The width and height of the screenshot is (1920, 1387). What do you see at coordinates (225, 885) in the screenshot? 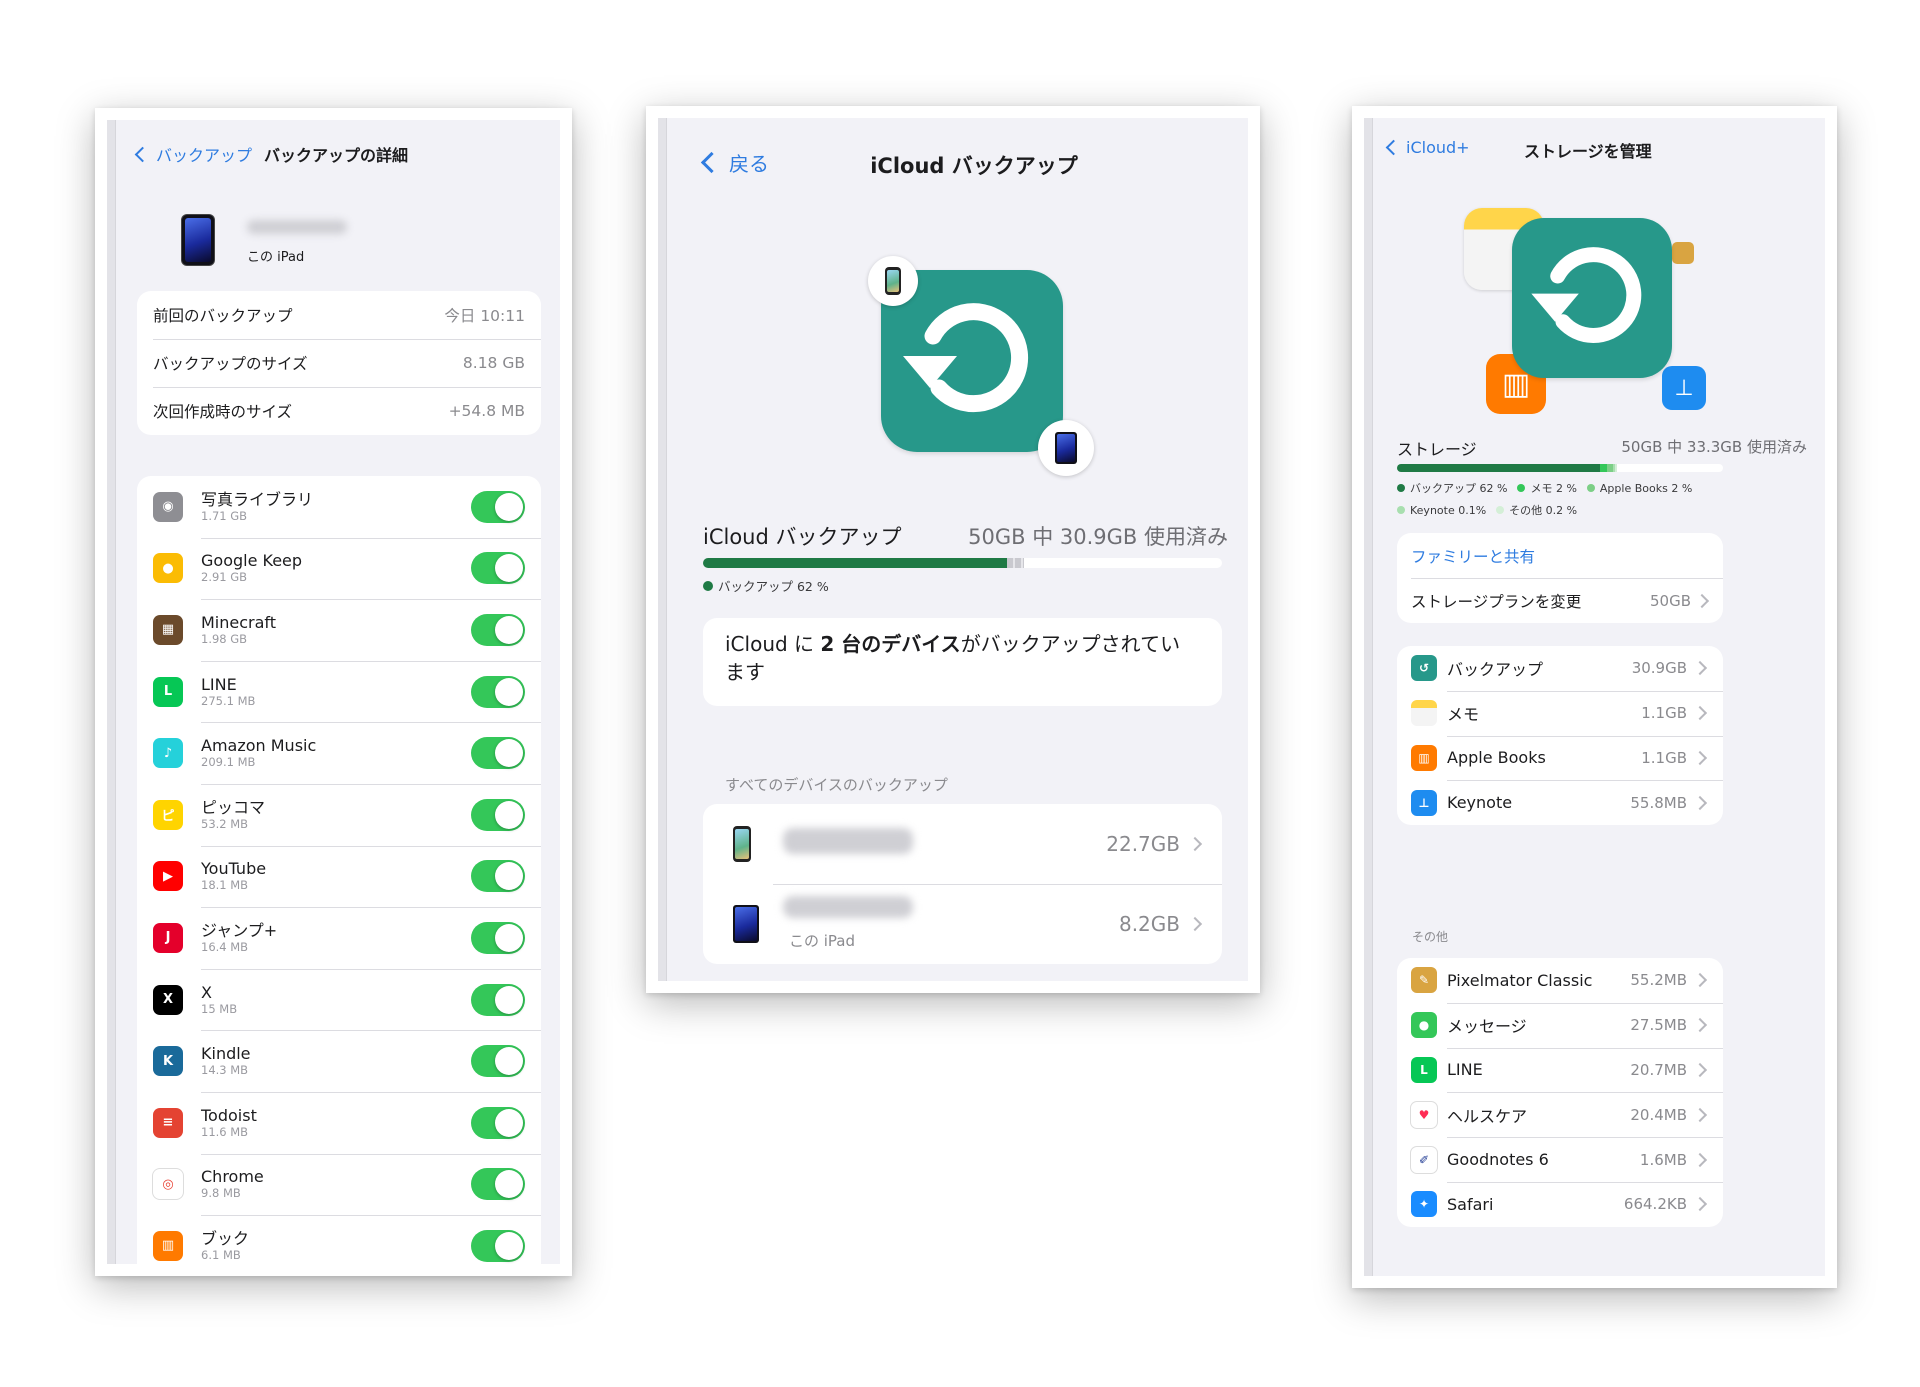
I see `app-size: 18.1 MB` at bounding box center [225, 885].